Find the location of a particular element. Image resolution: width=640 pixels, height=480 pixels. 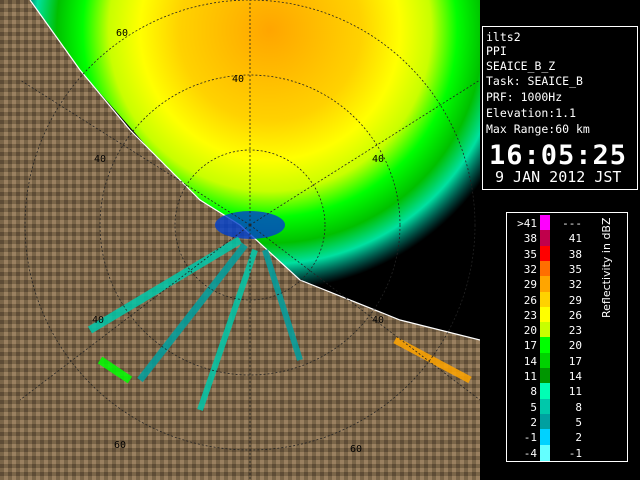

legend-lower-bound: 17 is located at coordinates (530, 346).